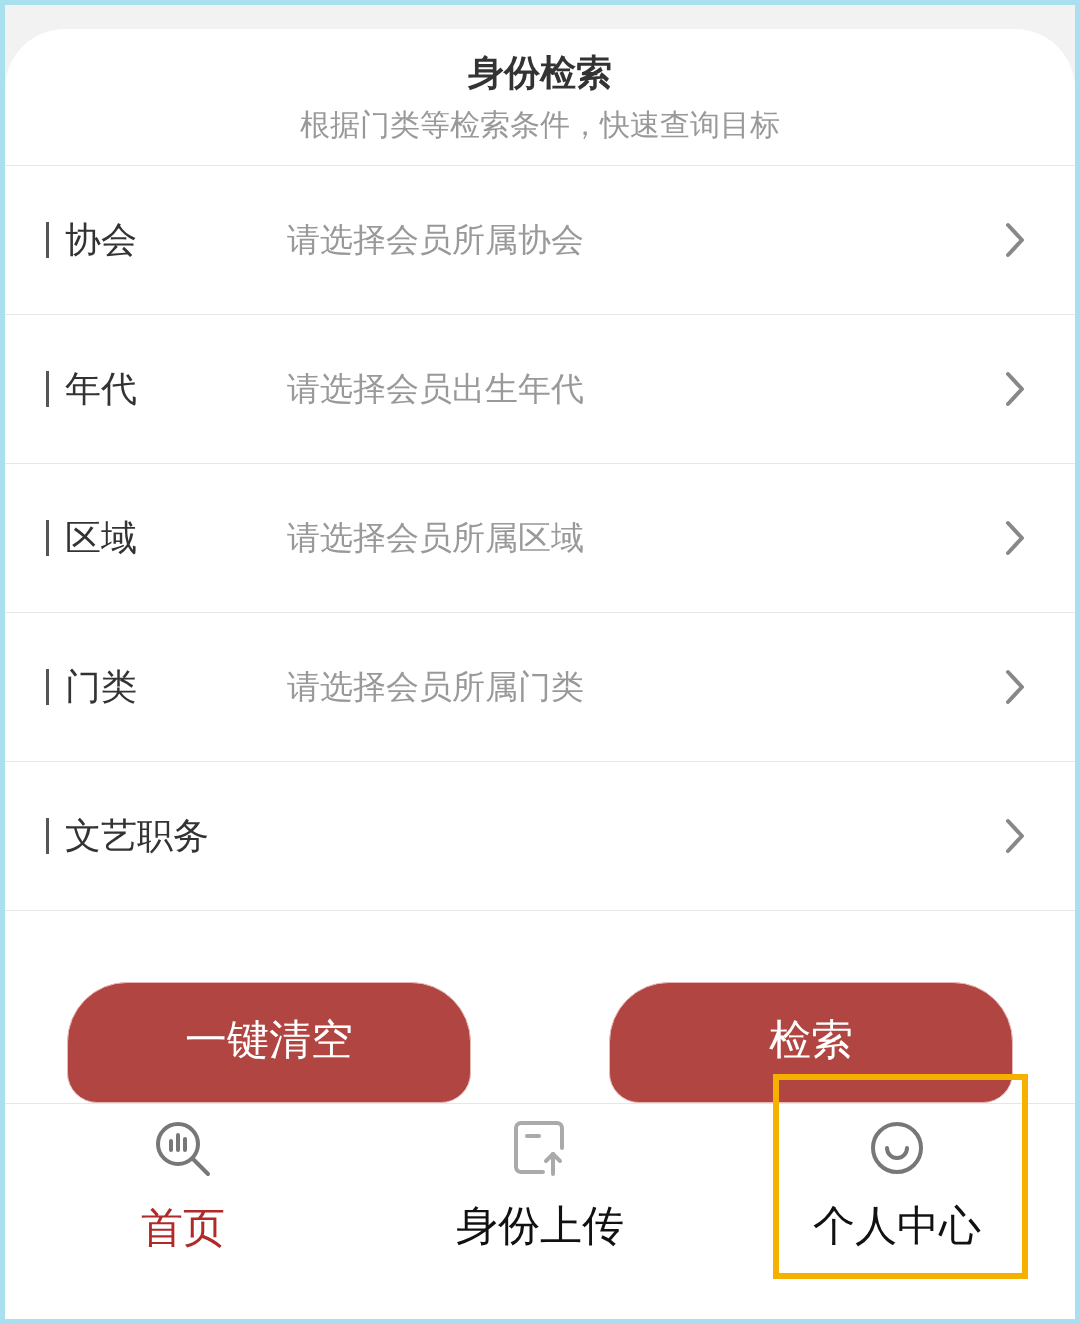 The height and width of the screenshot is (1324, 1080). I want to click on field-placeholder: 请选择会员所属协会, so click(435, 240).